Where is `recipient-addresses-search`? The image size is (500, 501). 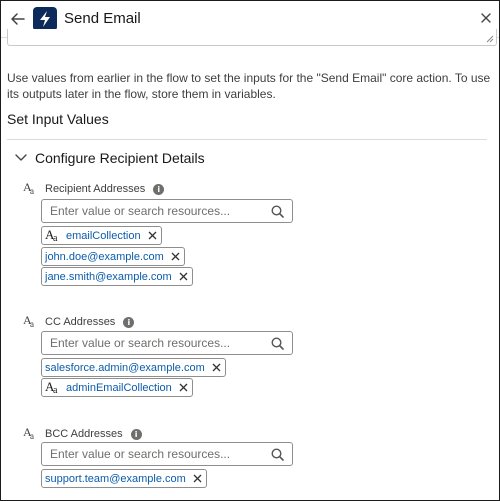
recipient-addresses-search is located at coordinates (167, 211).